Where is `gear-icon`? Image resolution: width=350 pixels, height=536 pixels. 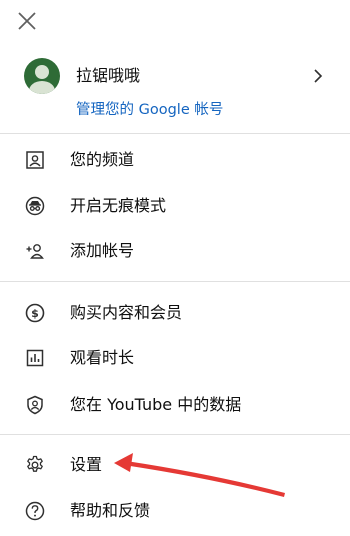
gear-icon is located at coordinates (35, 465).